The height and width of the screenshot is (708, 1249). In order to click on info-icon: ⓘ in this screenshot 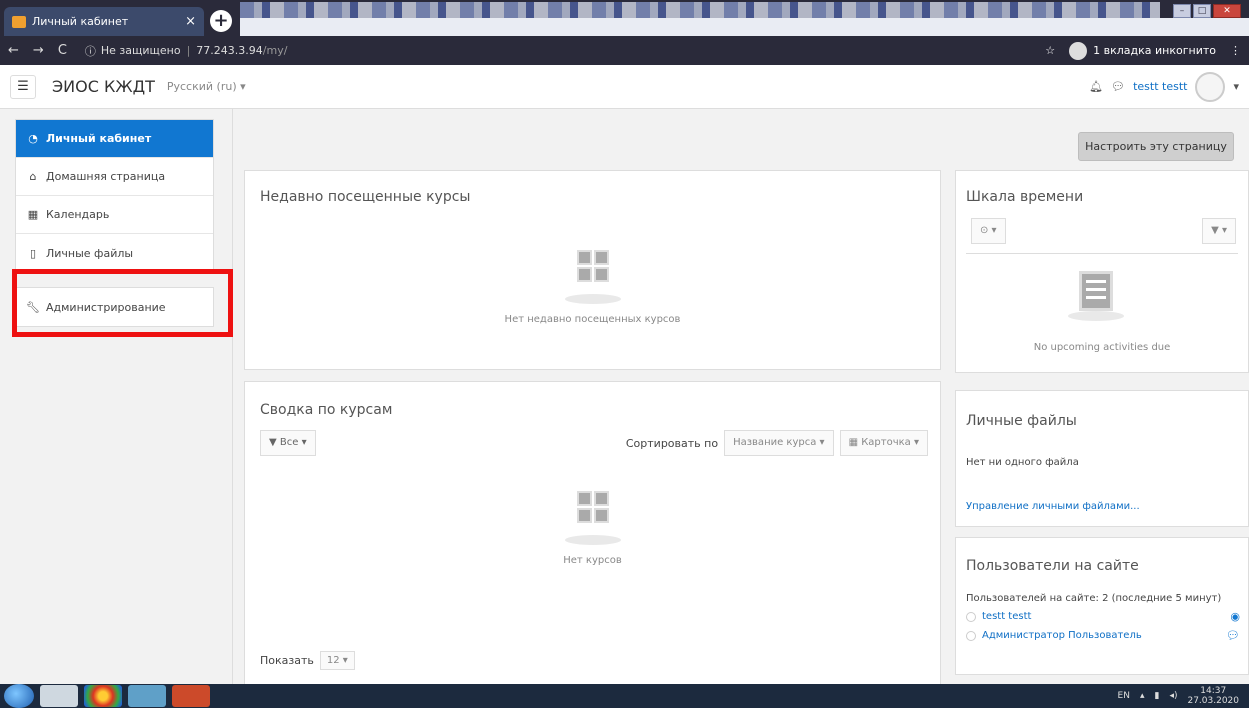, I will do `click(90, 51)`.